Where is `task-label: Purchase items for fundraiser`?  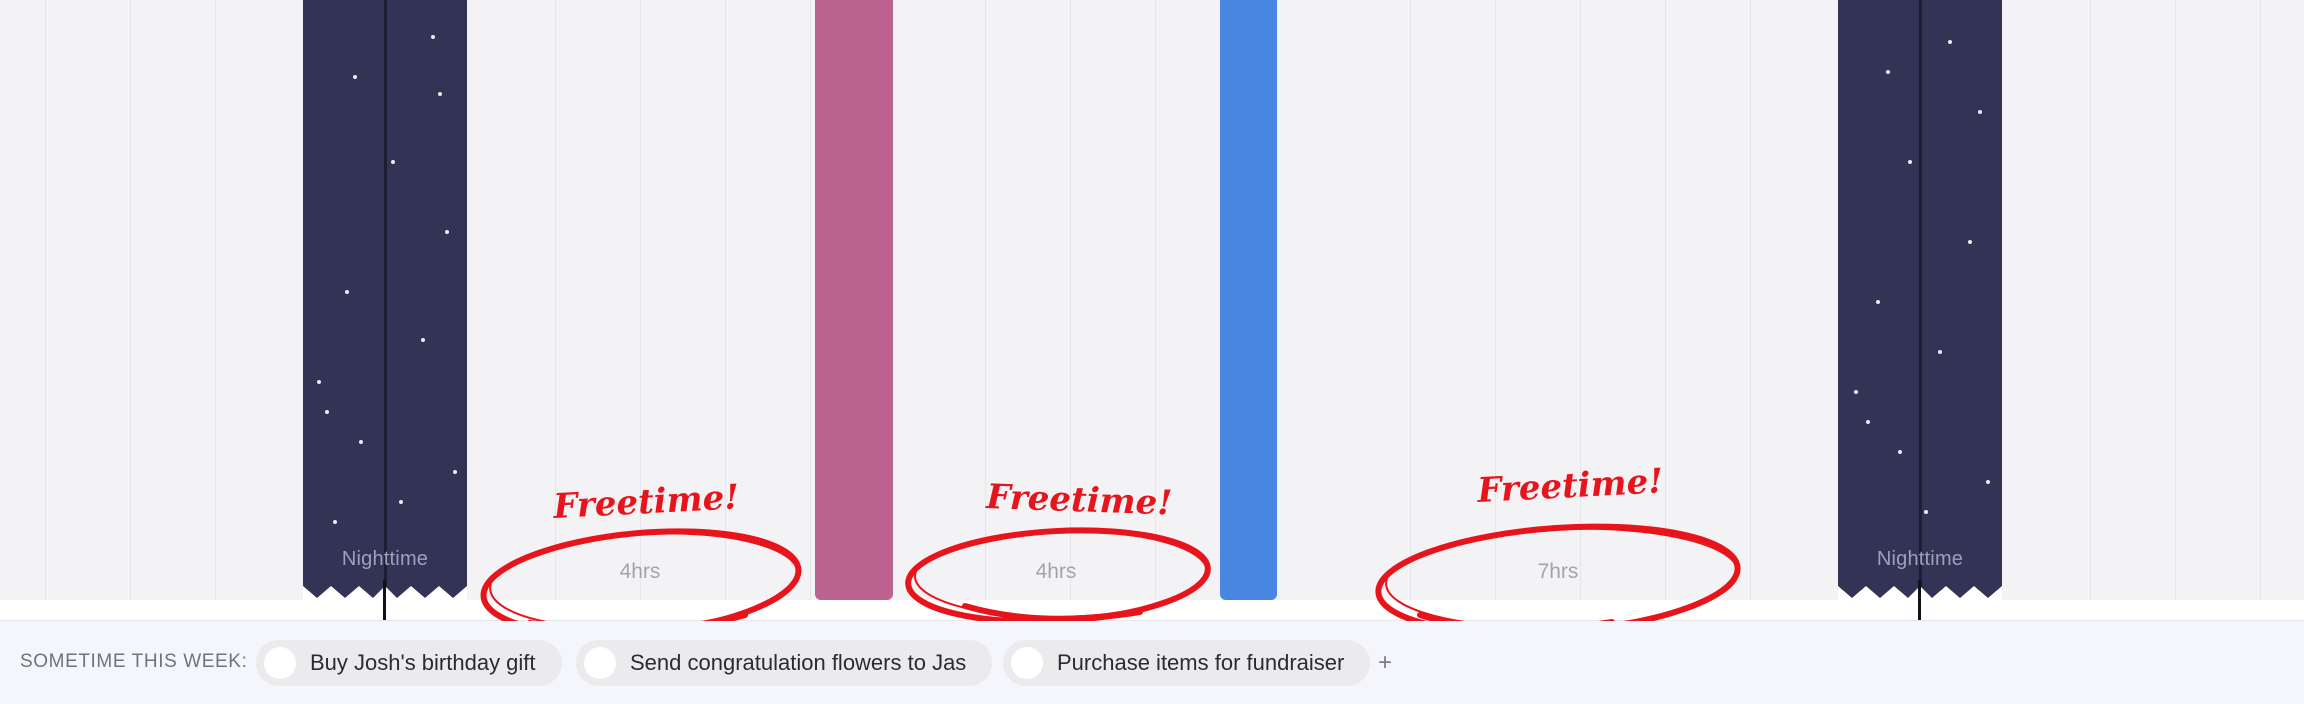
task-label: Purchase items for fundraiser is located at coordinates (1201, 662).